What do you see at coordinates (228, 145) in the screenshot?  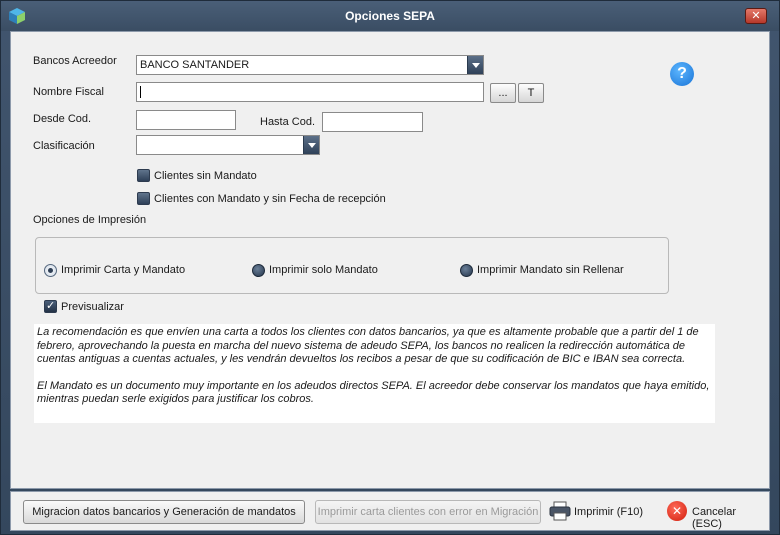 I see `clasificacion-select` at bounding box center [228, 145].